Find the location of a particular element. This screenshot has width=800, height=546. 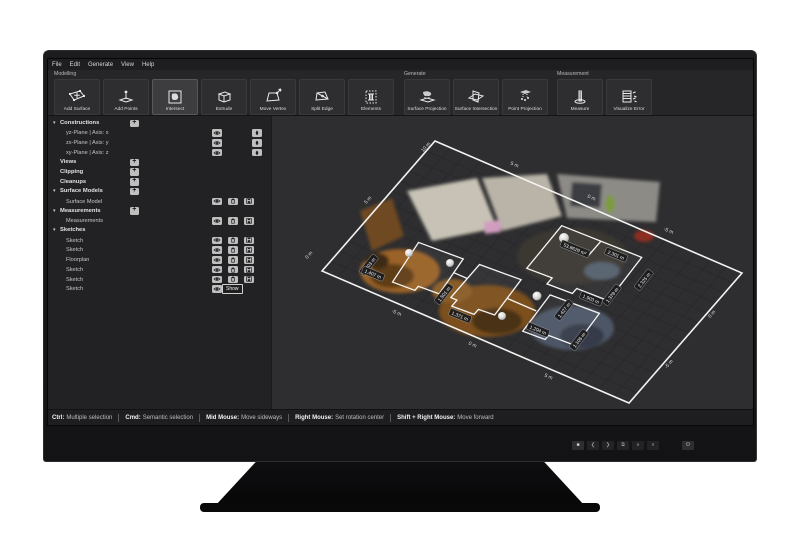

tree-group-clipping: Clipping + is located at coordinates (160, 172).